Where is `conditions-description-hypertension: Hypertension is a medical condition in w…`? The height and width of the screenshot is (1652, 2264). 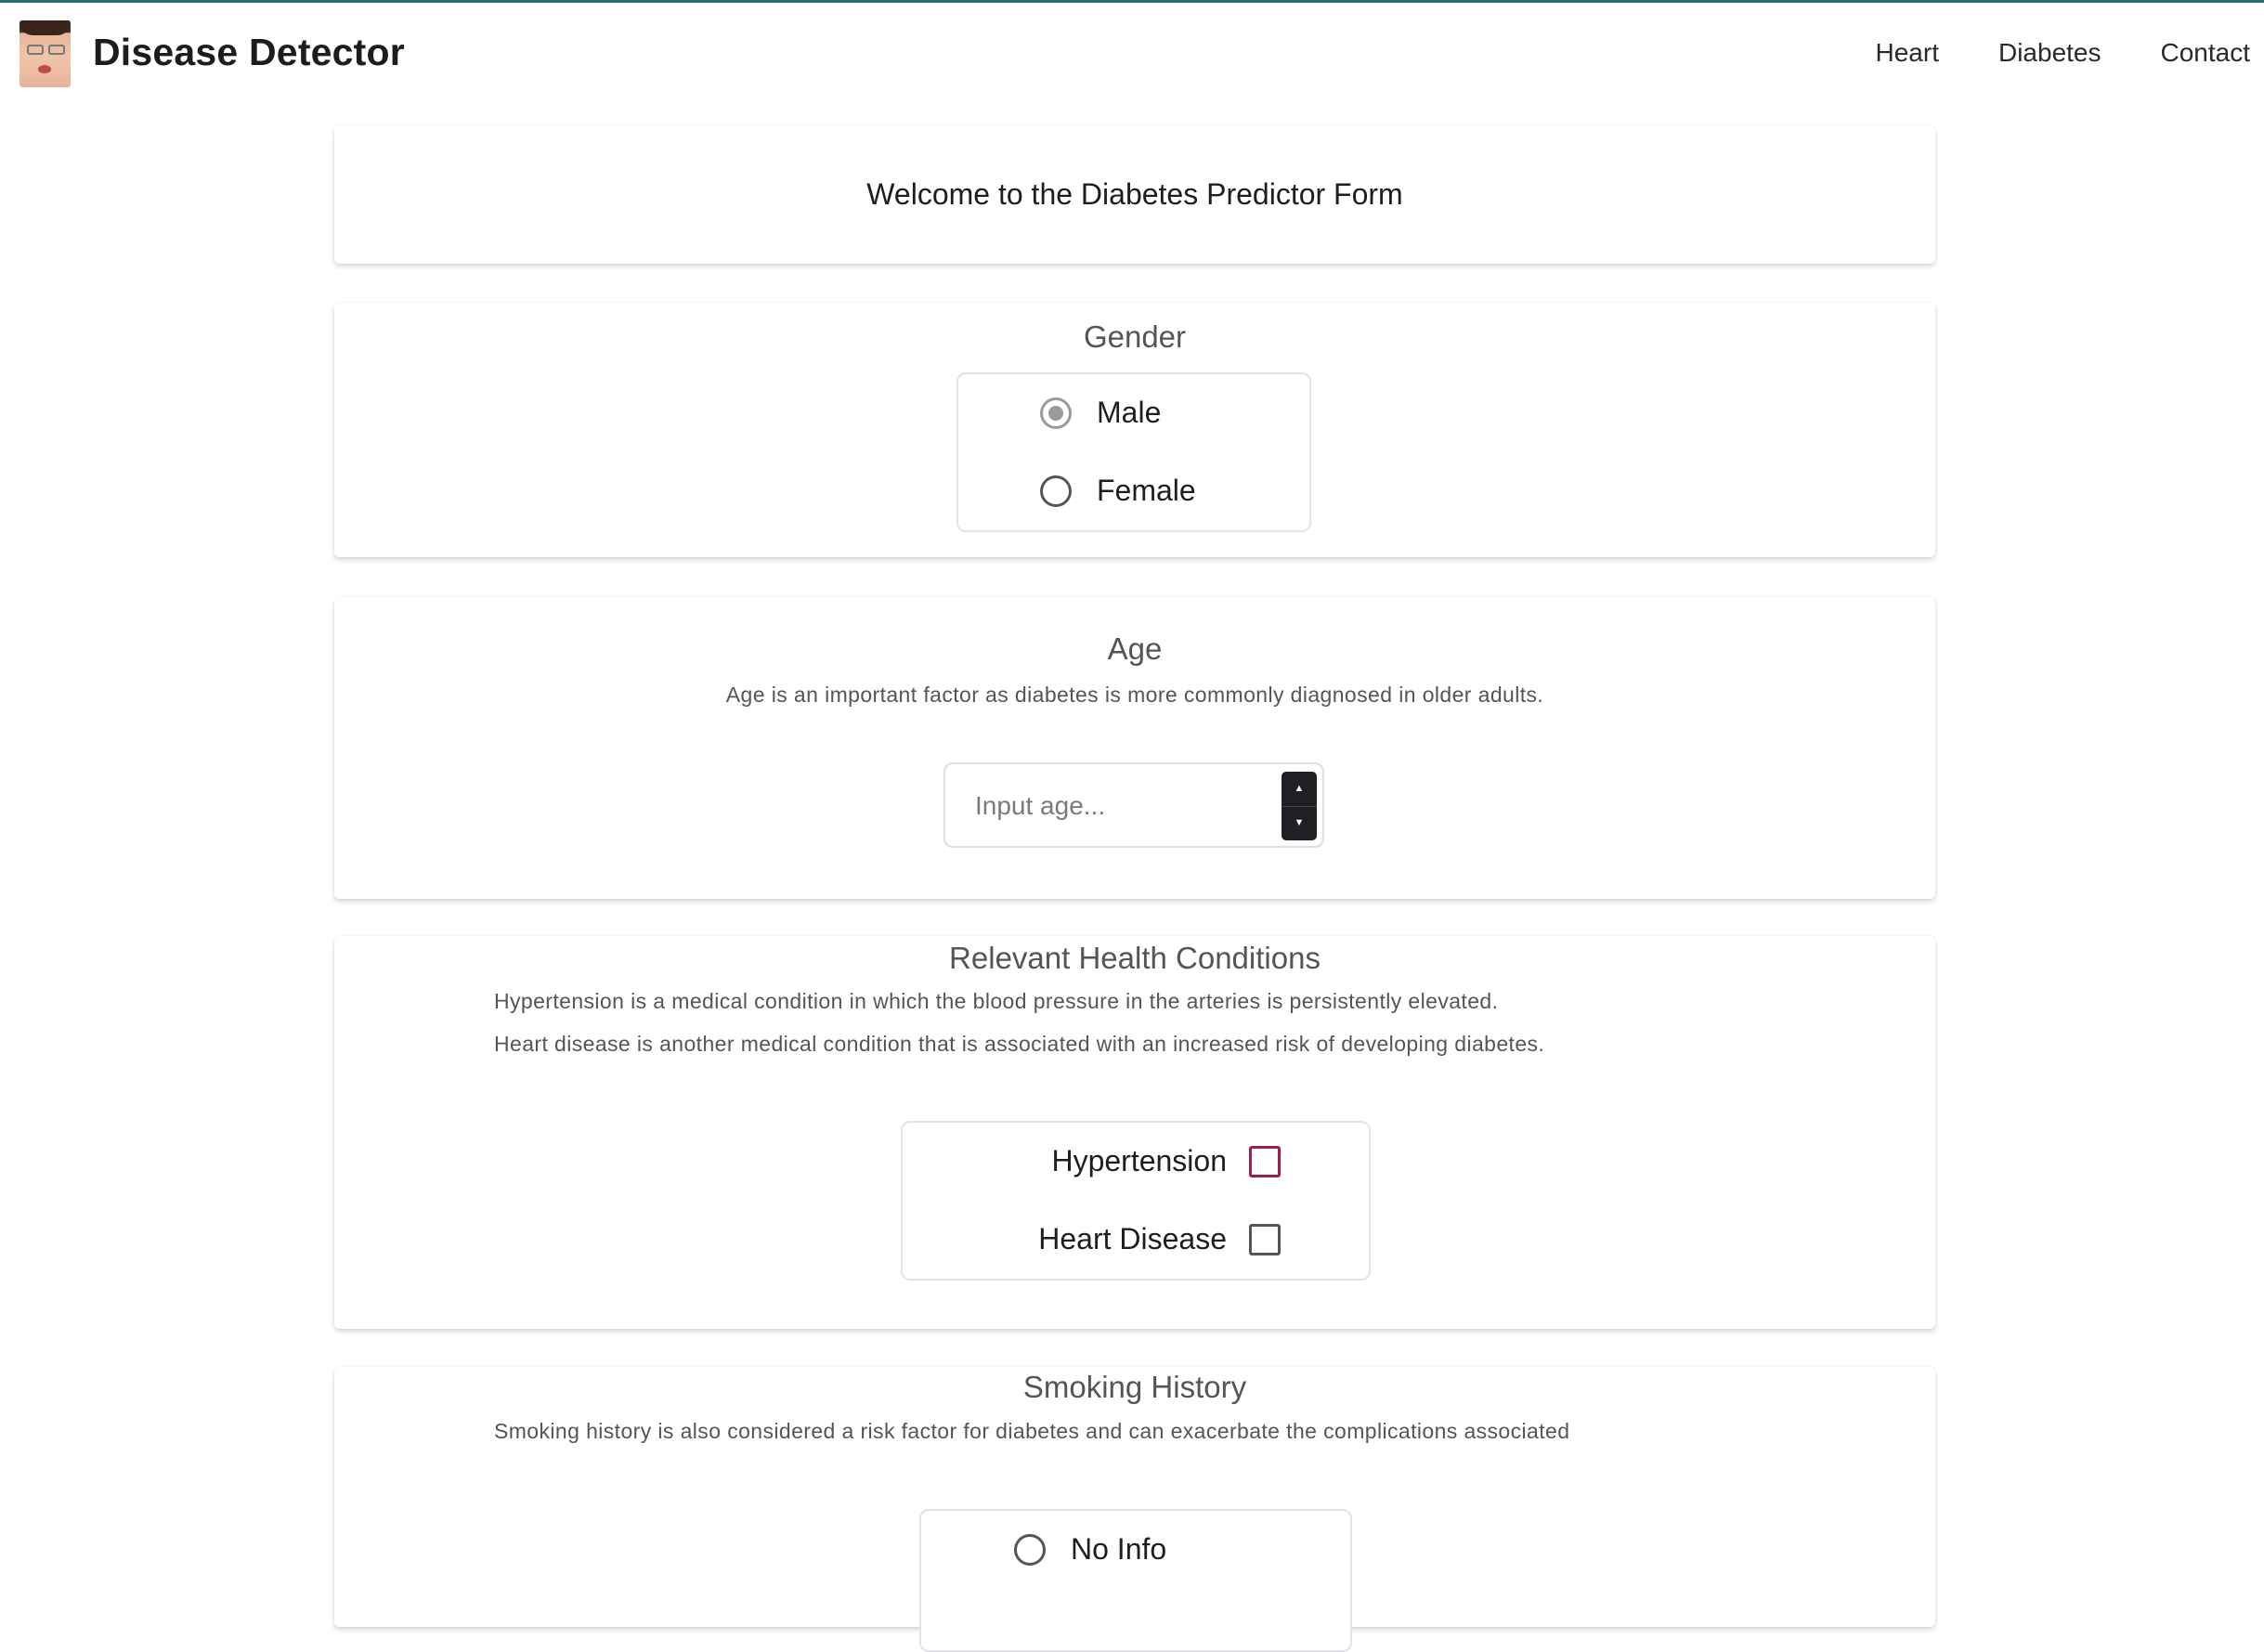
conditions-description-hypertension: Hypertension is a medical condition in w… is located at coordinates (997, 1001).